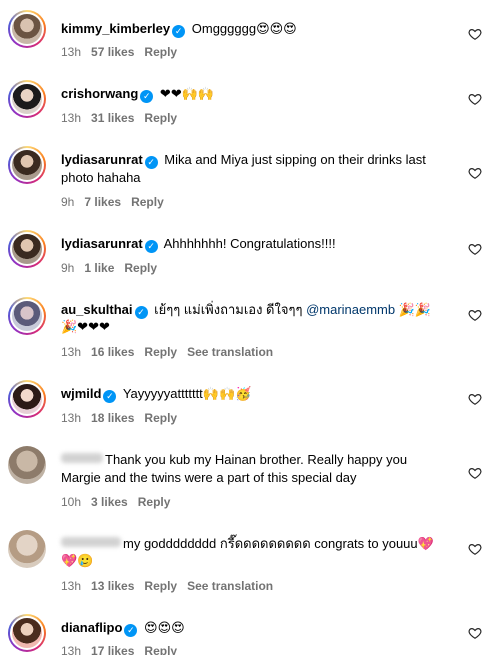  I want to click on comment-emoji: 🎉🎉, so click(415, 310).